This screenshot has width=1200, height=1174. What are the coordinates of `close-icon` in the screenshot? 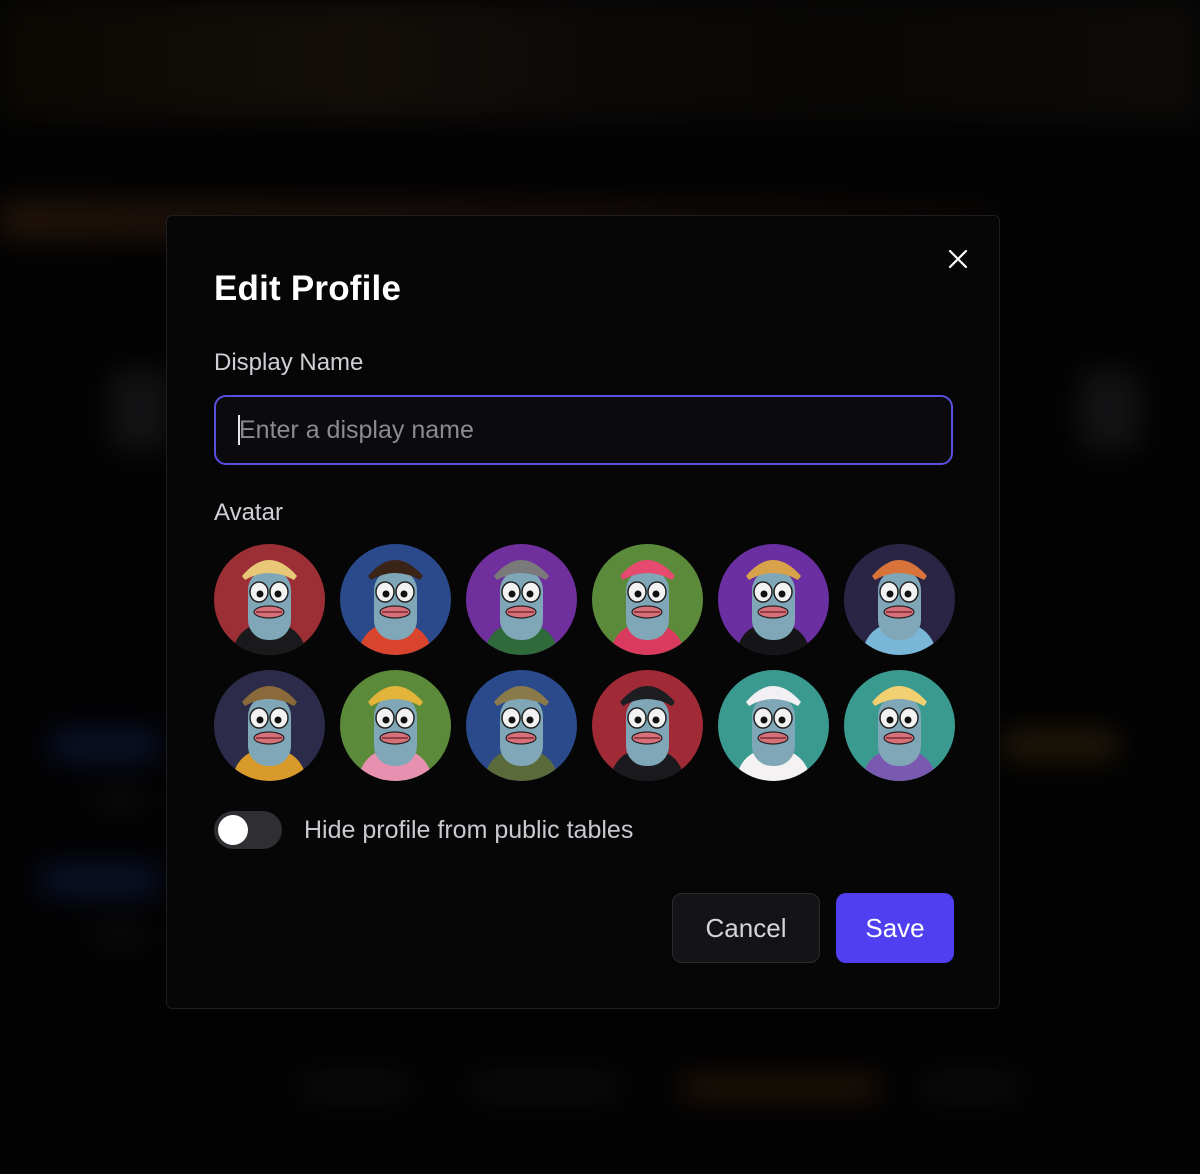 It's located at (958, 259).